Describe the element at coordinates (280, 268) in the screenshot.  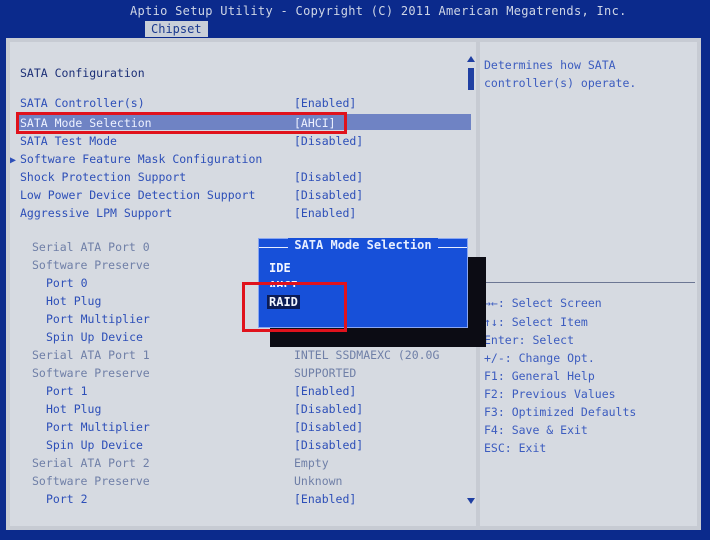
I see `option-ide: IDE` at that location.